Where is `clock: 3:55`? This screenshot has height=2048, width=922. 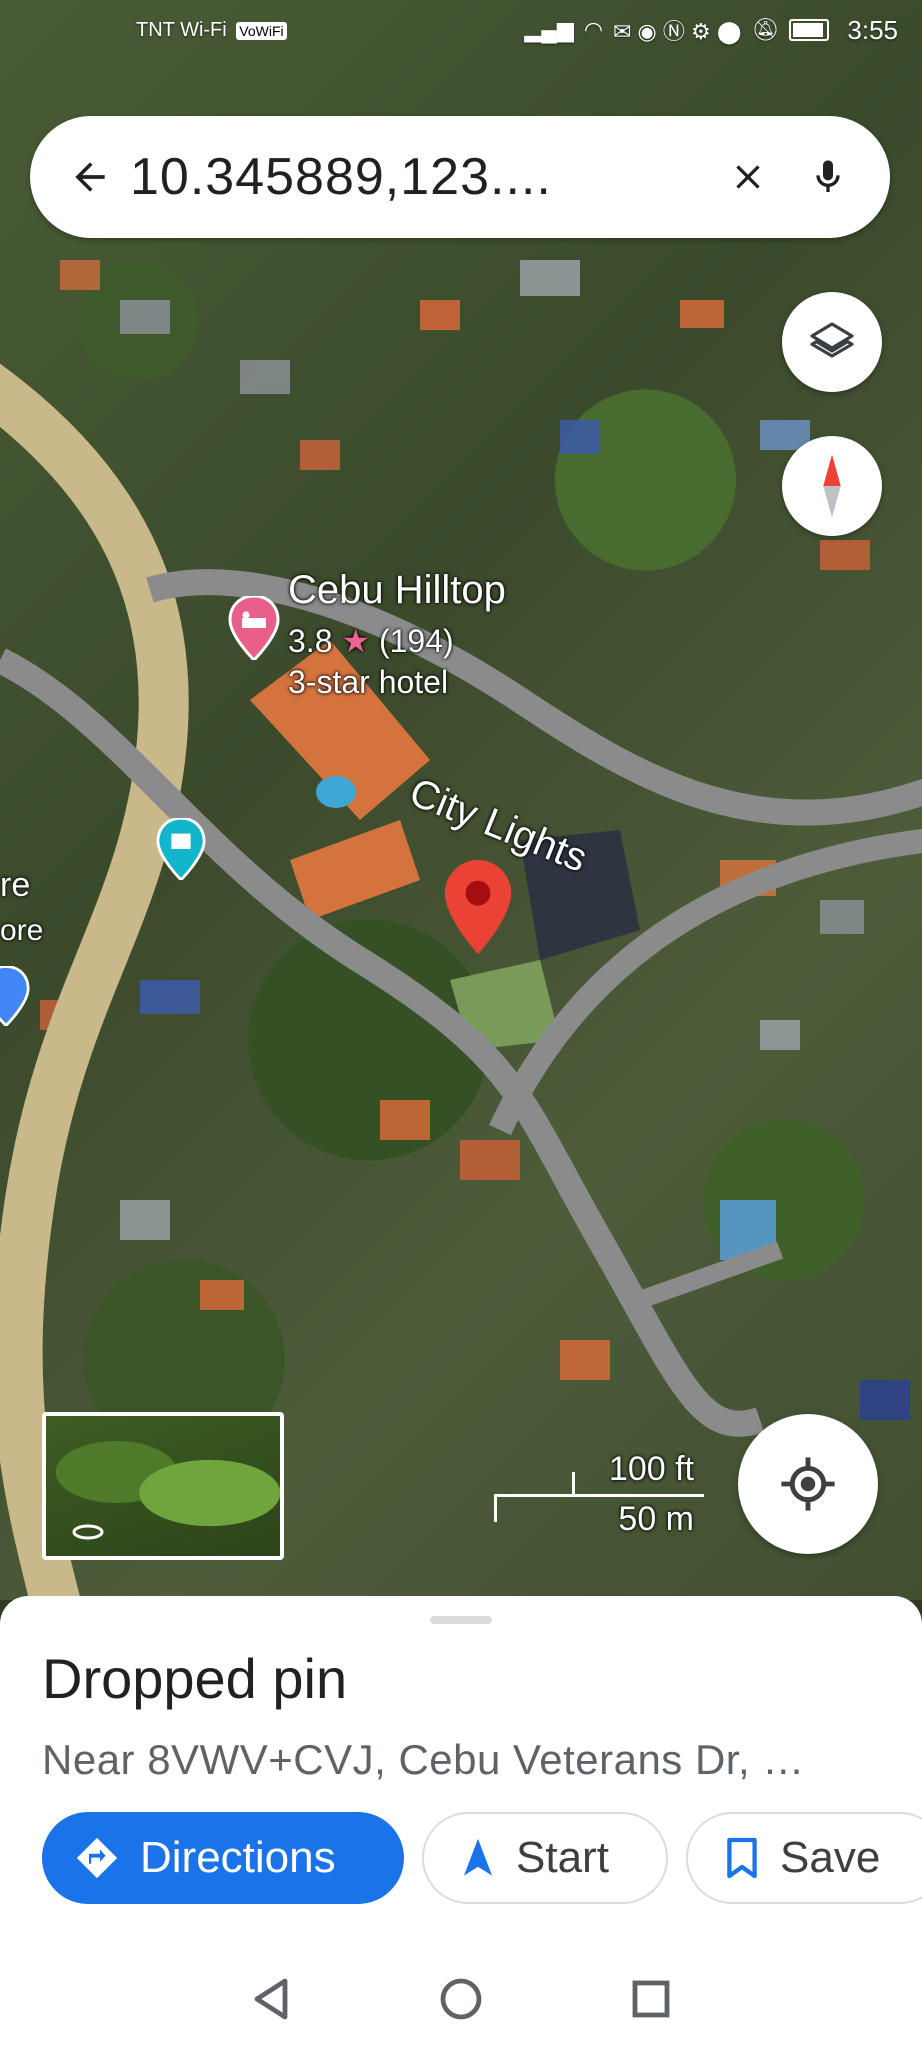 clock: 3:55 is located at coordinates (872, 29).